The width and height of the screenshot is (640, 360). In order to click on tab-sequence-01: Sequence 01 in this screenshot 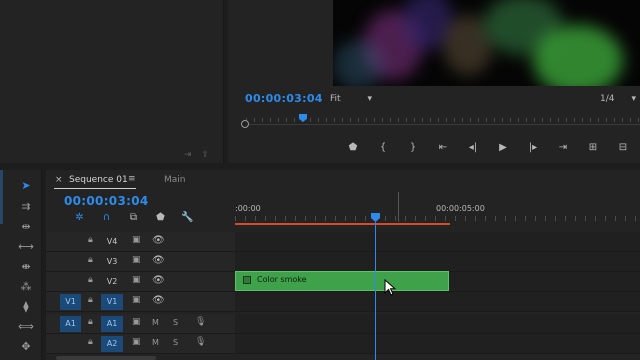, I will do `click(98, 180)`.